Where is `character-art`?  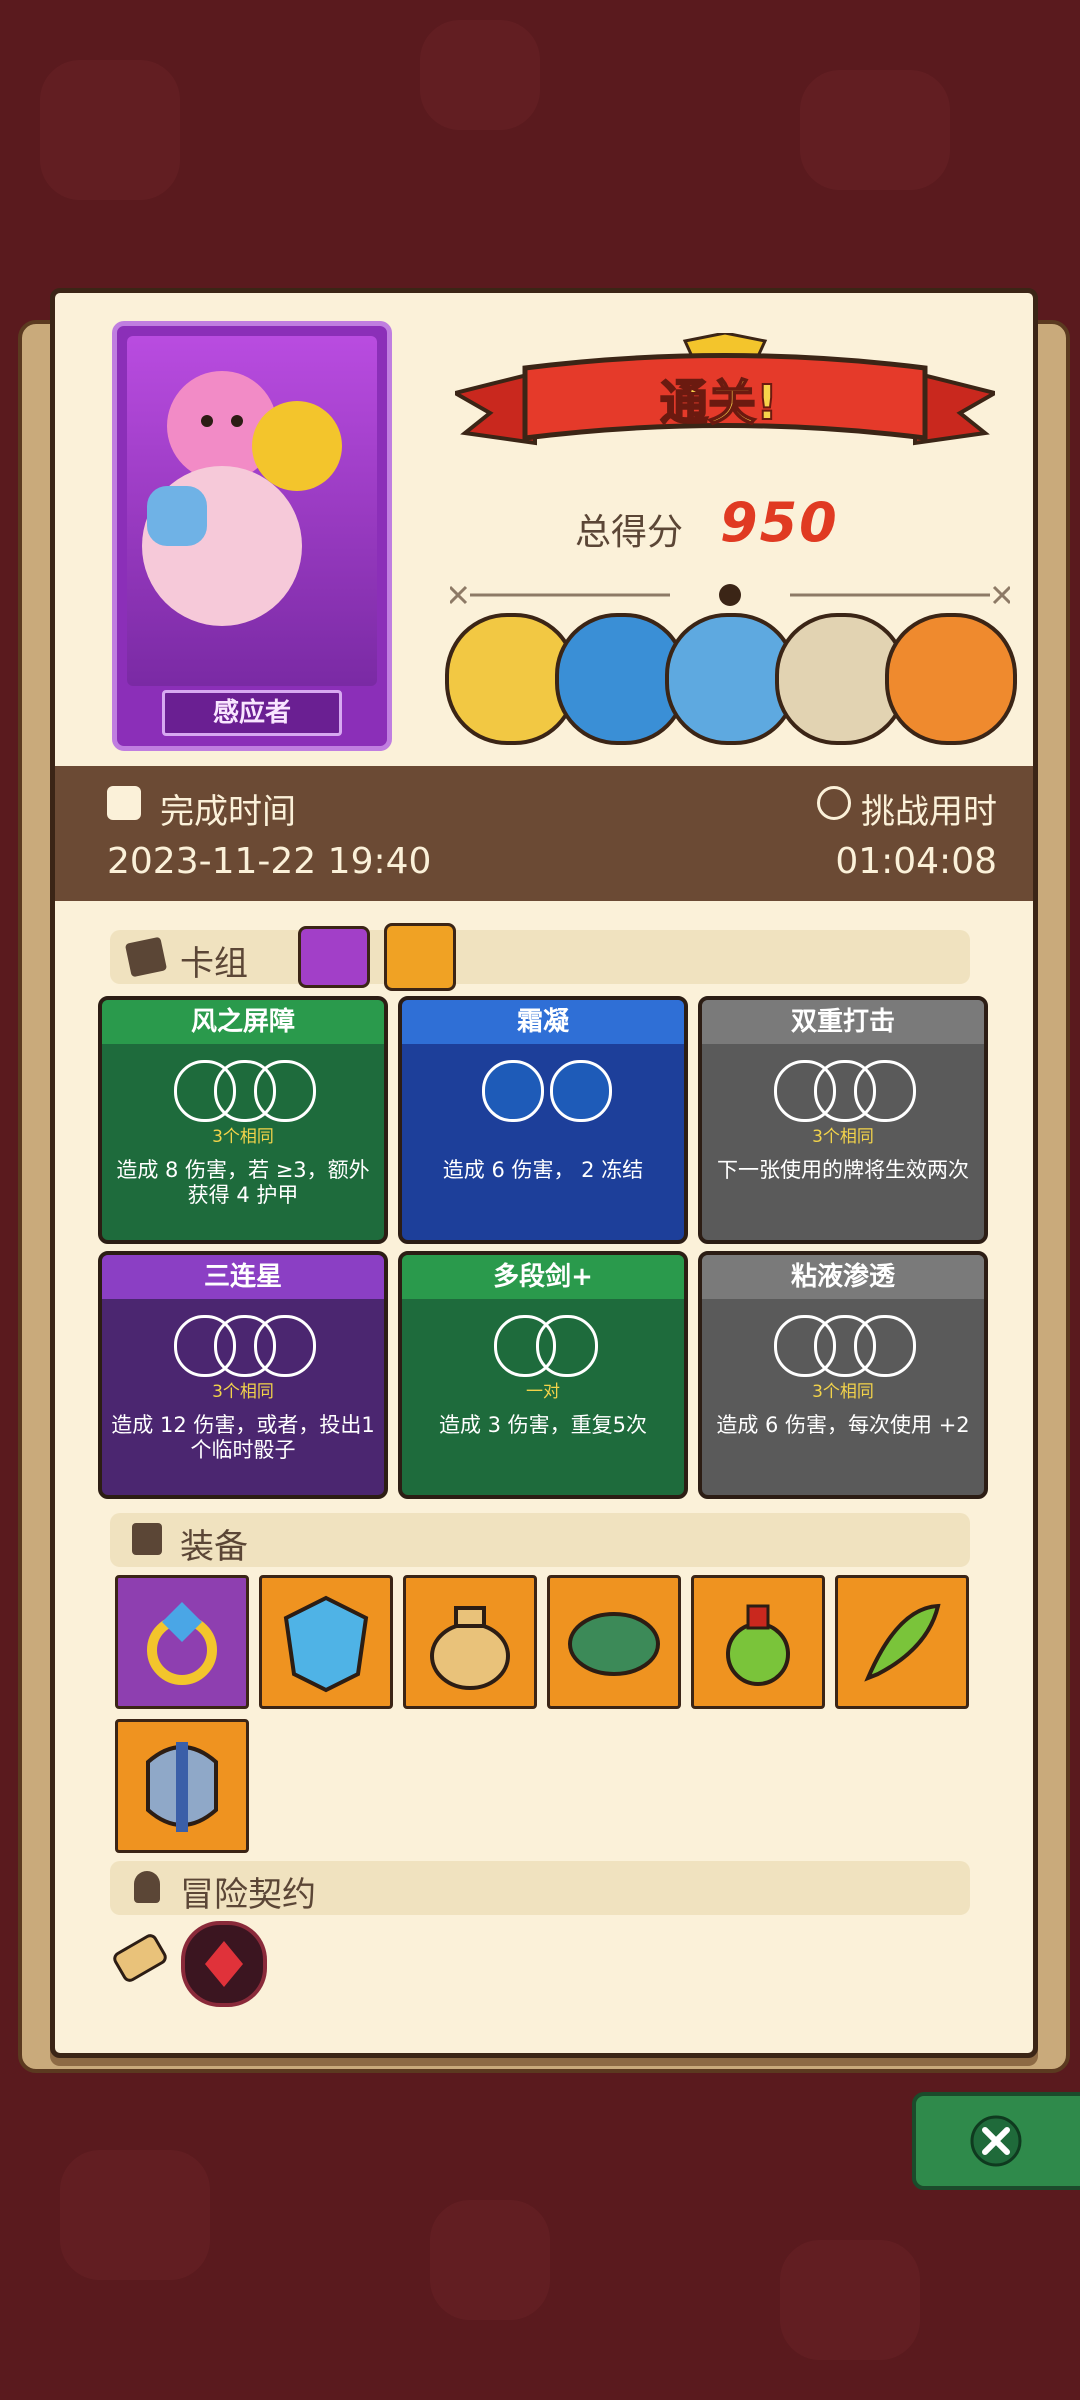
character-art is located at coordinates (252, 511).